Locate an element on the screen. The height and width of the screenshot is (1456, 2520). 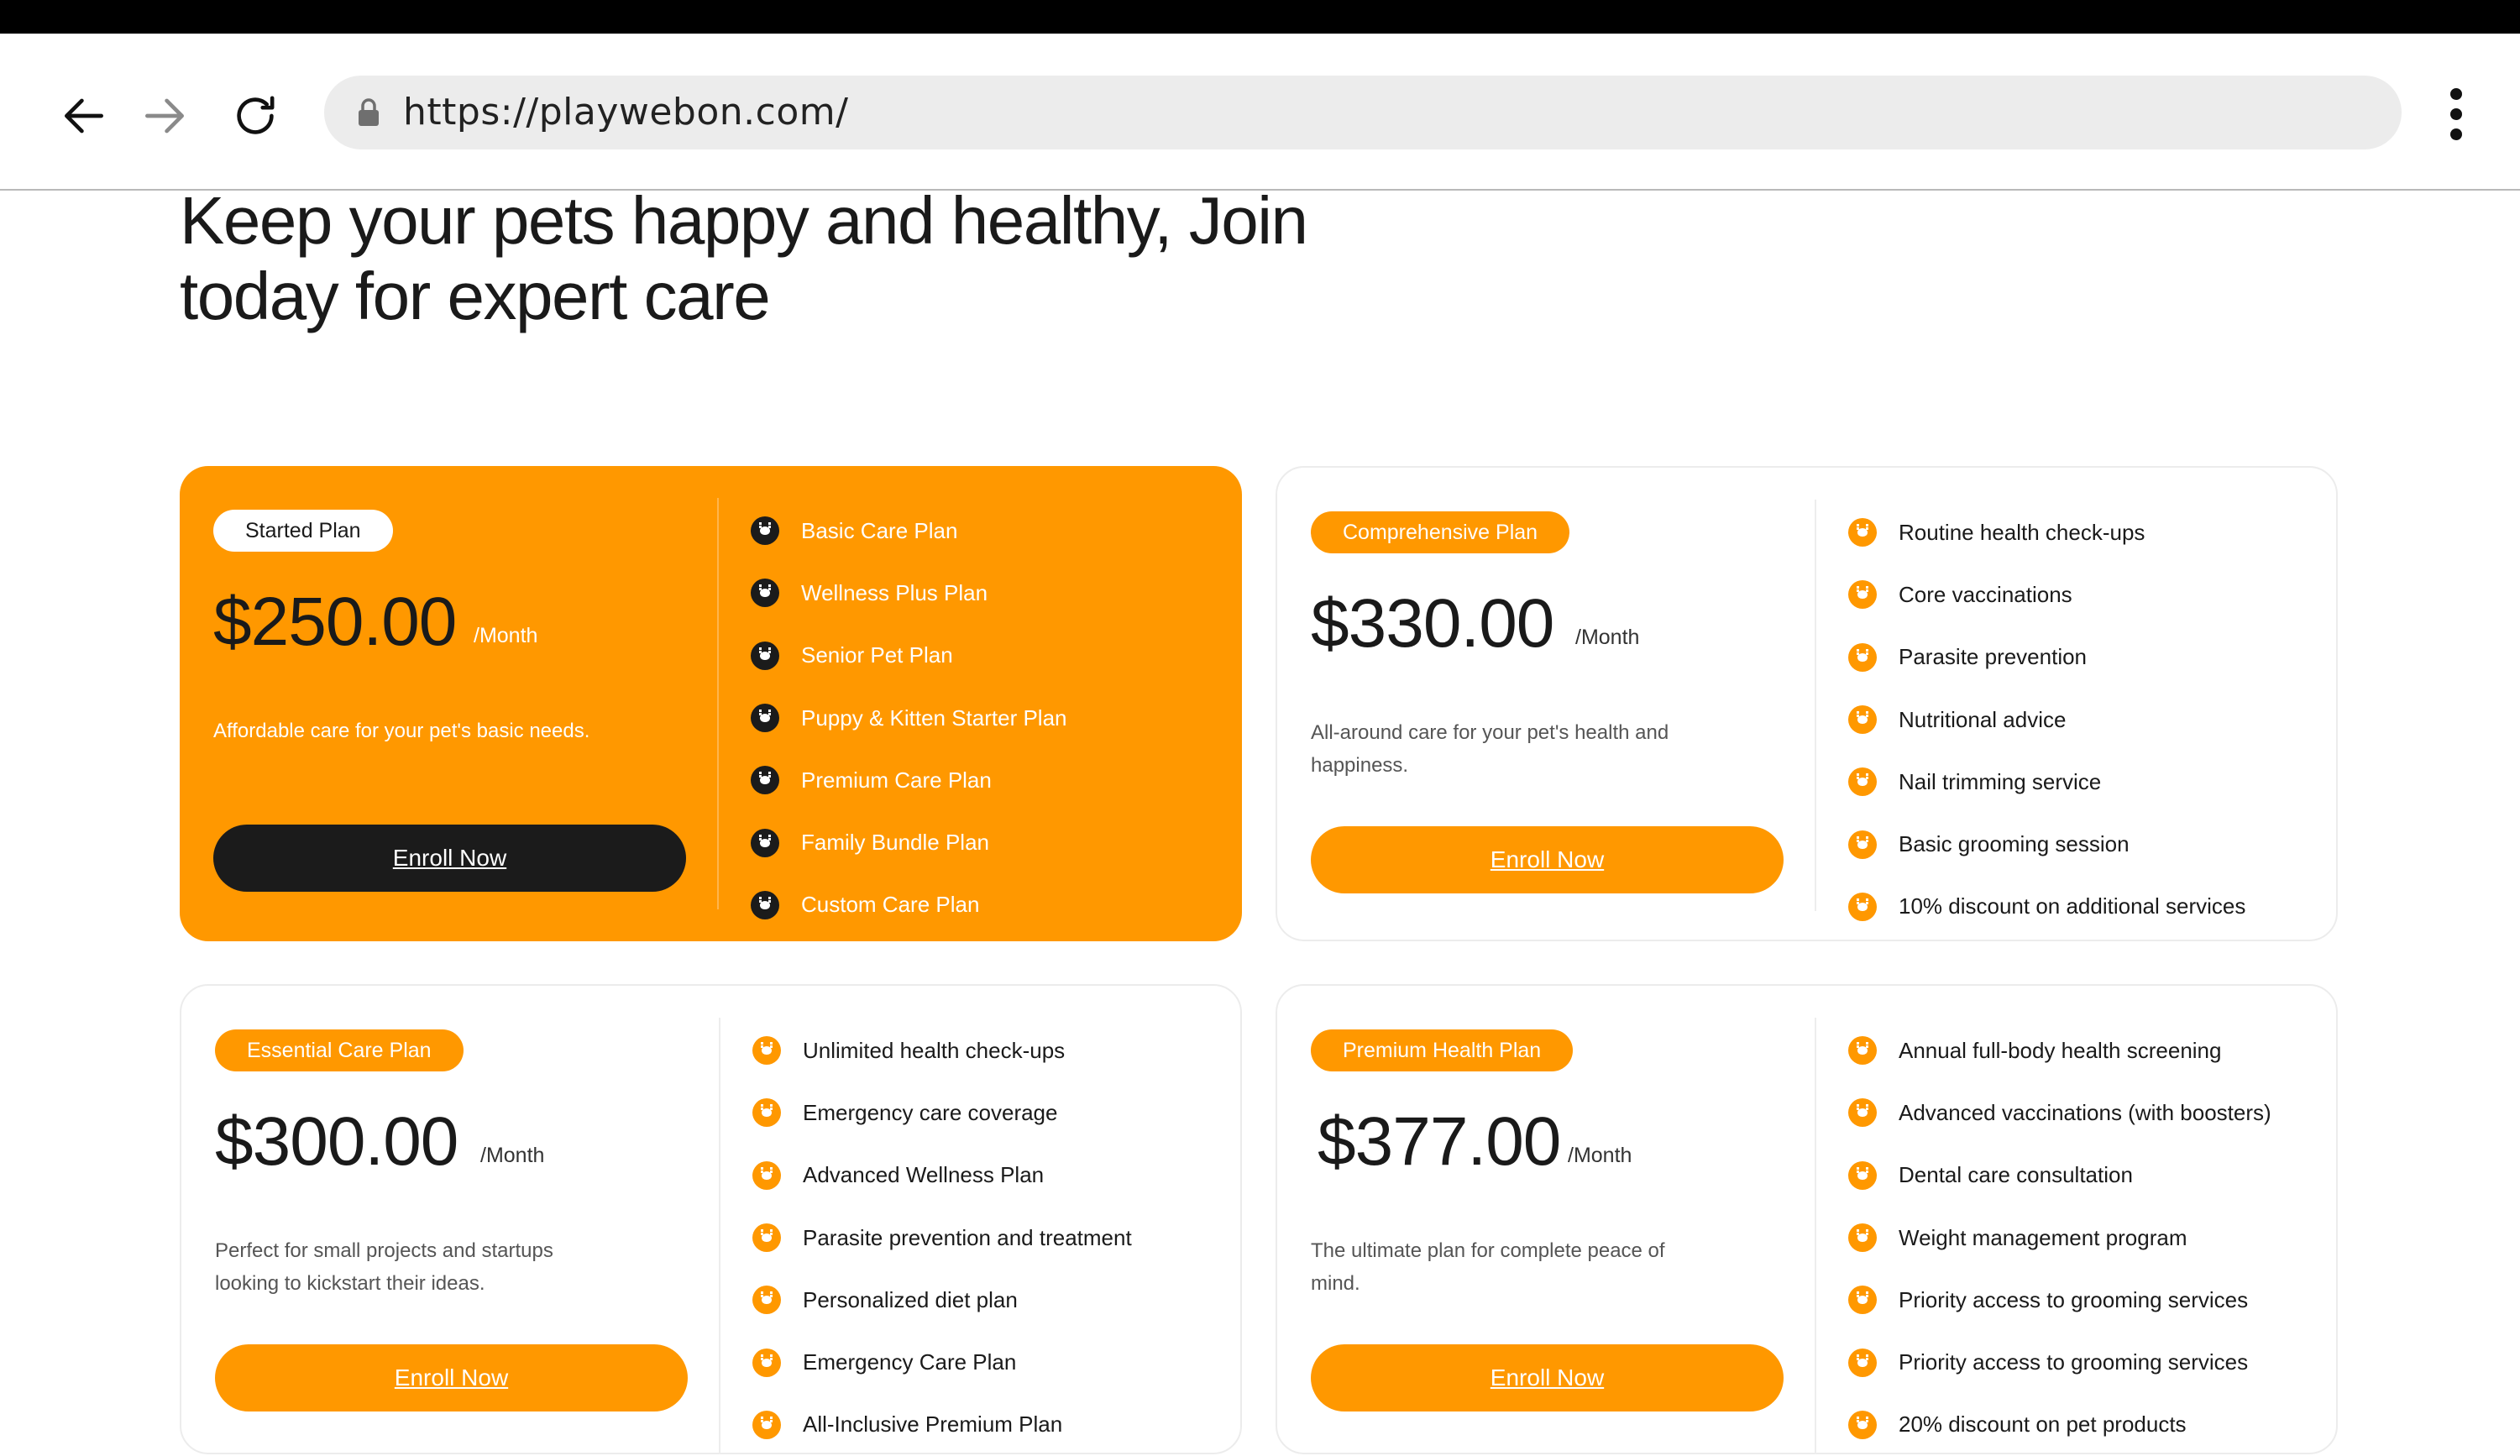
address-bar: https://playwebon.com/ is located at coordinates (1363, 112).